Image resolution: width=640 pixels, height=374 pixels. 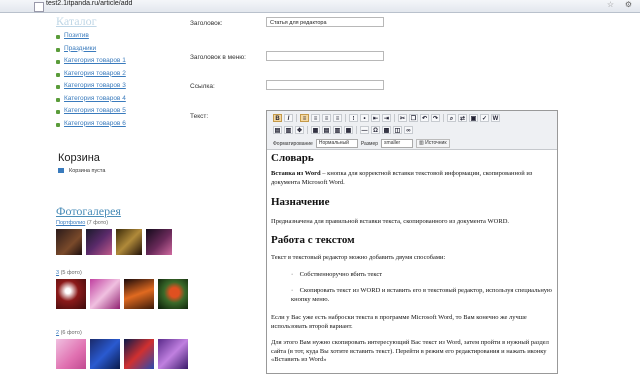 What do you see at coordinates (299, 130) in the screenshot?
I see `move-icon: ✥` at bounding box center [299, 130].